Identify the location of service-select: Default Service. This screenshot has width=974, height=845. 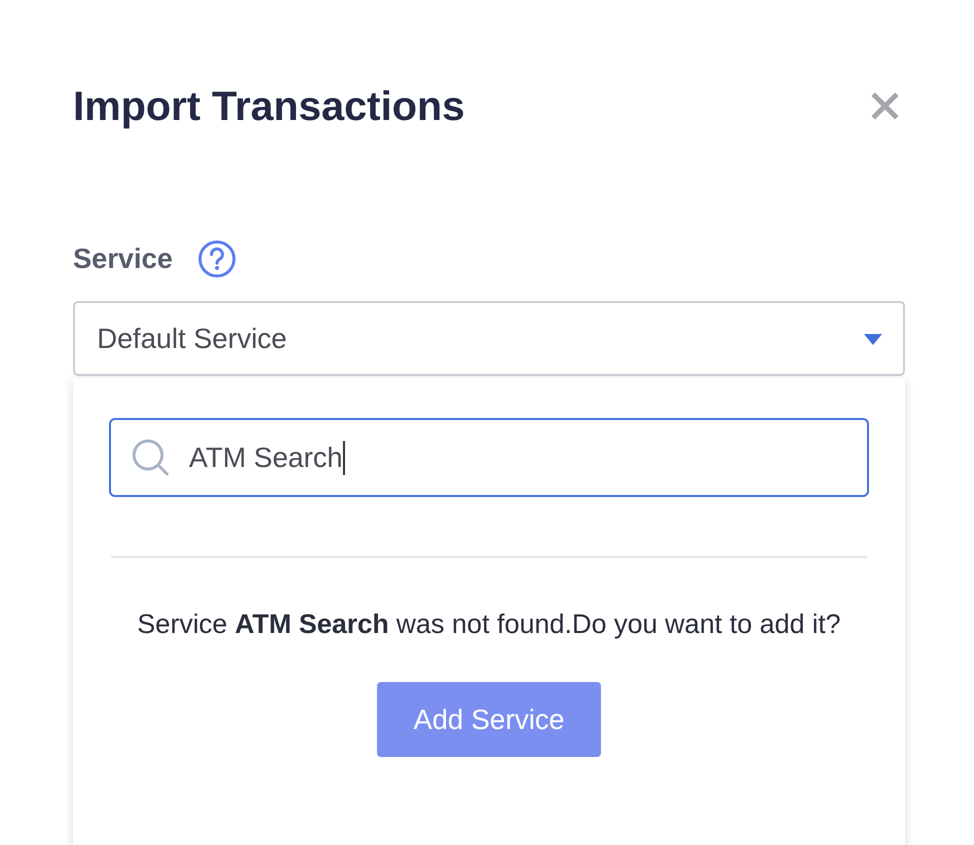
(489, 338).